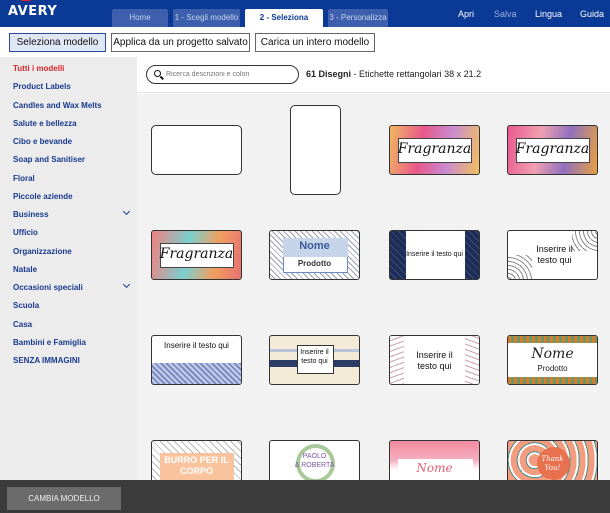 This screenshot has width=610, height=513. Describe the element at coordinates (48, 287) in the screenshot. I see `sidebar-item-special-occasions: Occasioni speciali` at that location.